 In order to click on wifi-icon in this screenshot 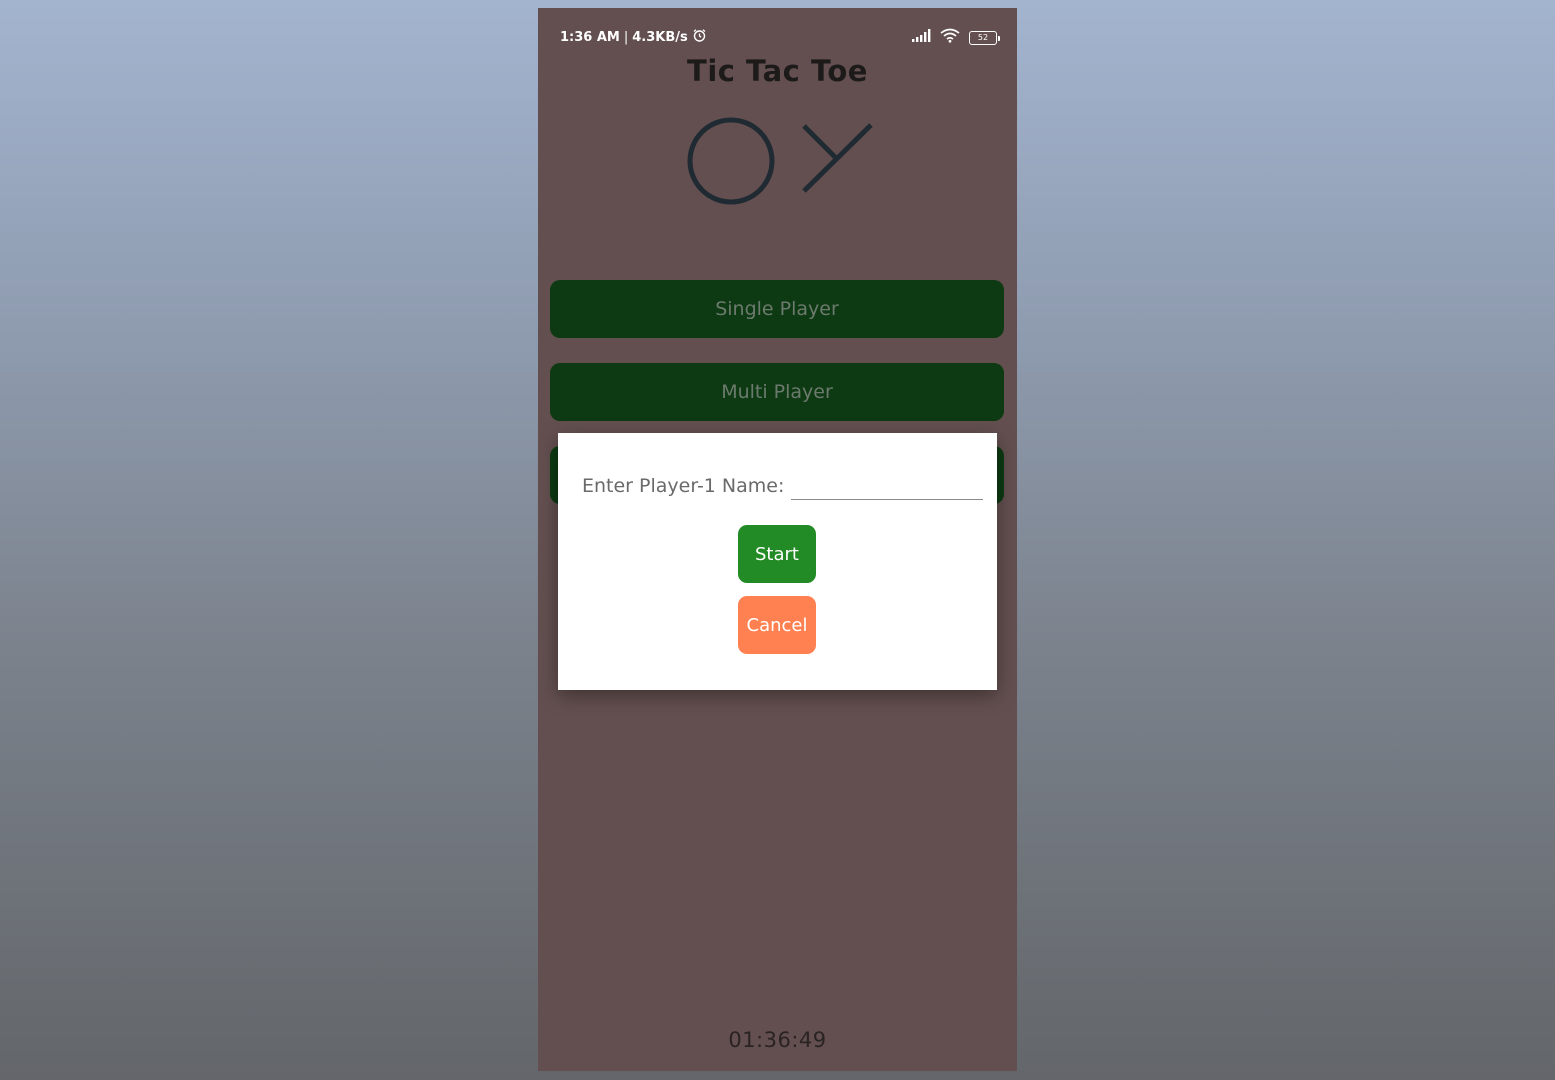, I will do `click(950, 37)`.